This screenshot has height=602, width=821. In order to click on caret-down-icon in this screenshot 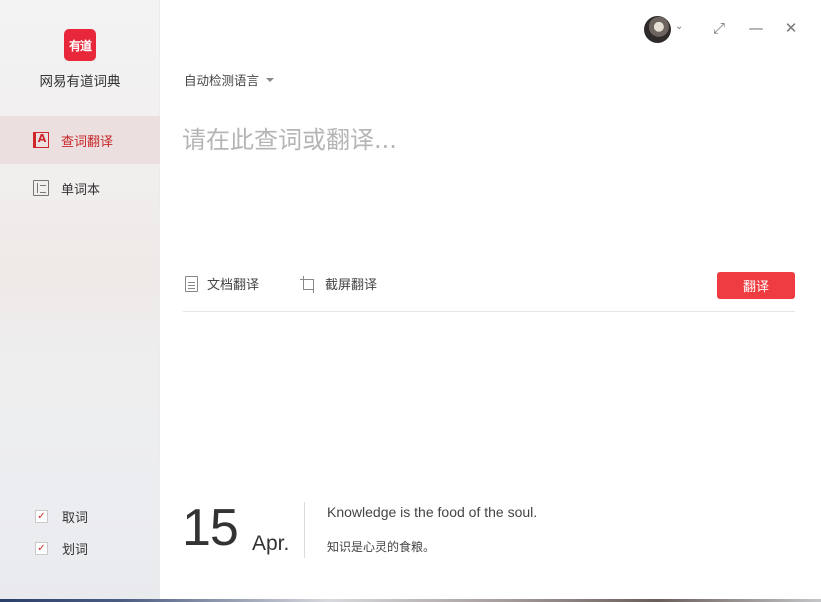, I will do `click(270, 79)`.